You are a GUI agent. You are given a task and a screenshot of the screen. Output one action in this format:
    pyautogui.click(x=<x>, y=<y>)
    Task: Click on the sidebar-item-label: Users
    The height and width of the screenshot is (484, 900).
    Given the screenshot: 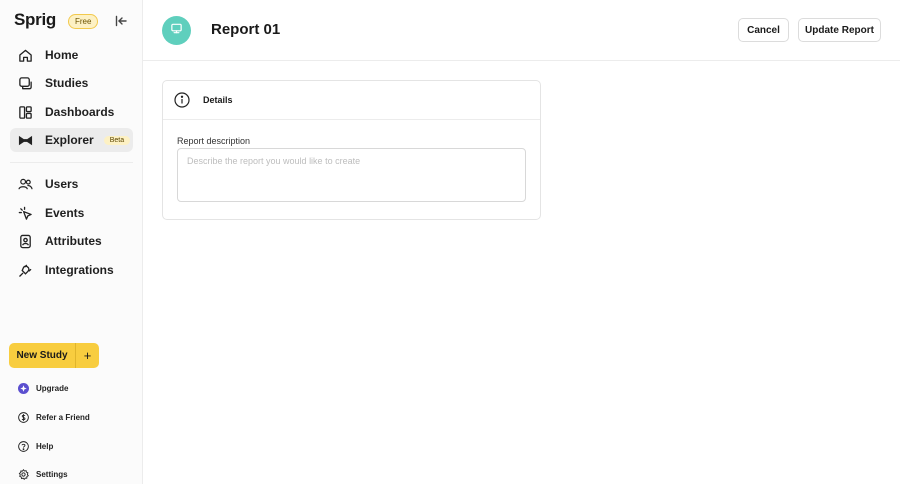 What is the action you would take?
    pyautogui.click(x=62, y=184)
    